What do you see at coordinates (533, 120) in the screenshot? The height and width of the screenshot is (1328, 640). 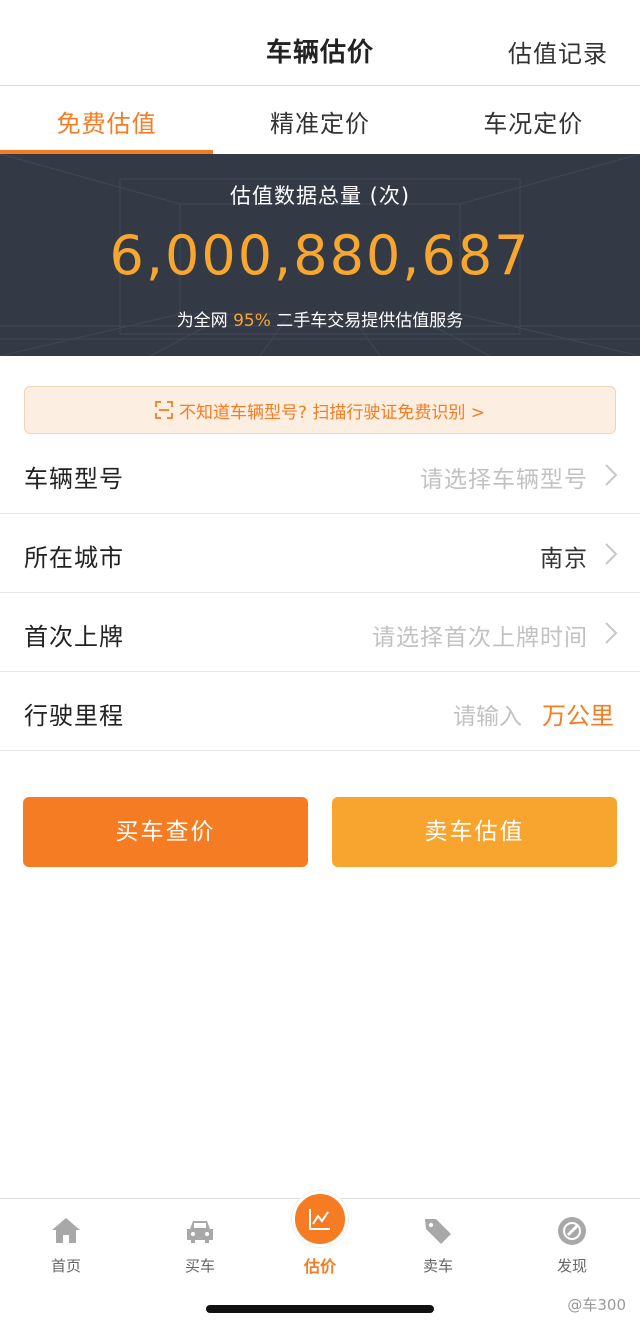 I see `tab-condition-pricing: 车况定价` at bounding box center [533, 120].